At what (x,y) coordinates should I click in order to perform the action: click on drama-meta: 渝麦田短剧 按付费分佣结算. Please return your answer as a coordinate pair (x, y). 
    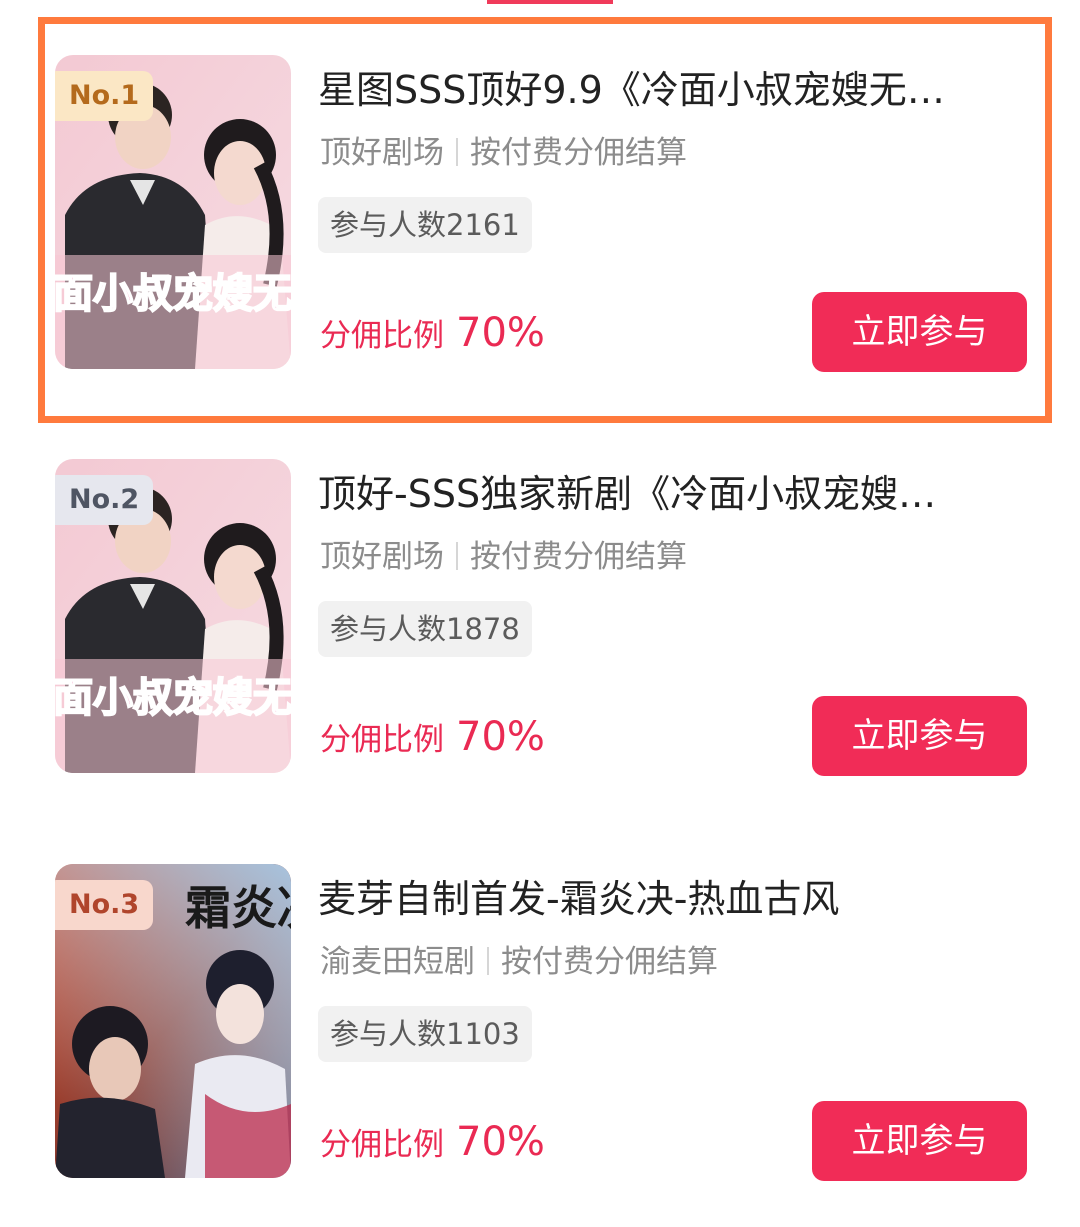
    Looking at the image, I should click on (519, 962).